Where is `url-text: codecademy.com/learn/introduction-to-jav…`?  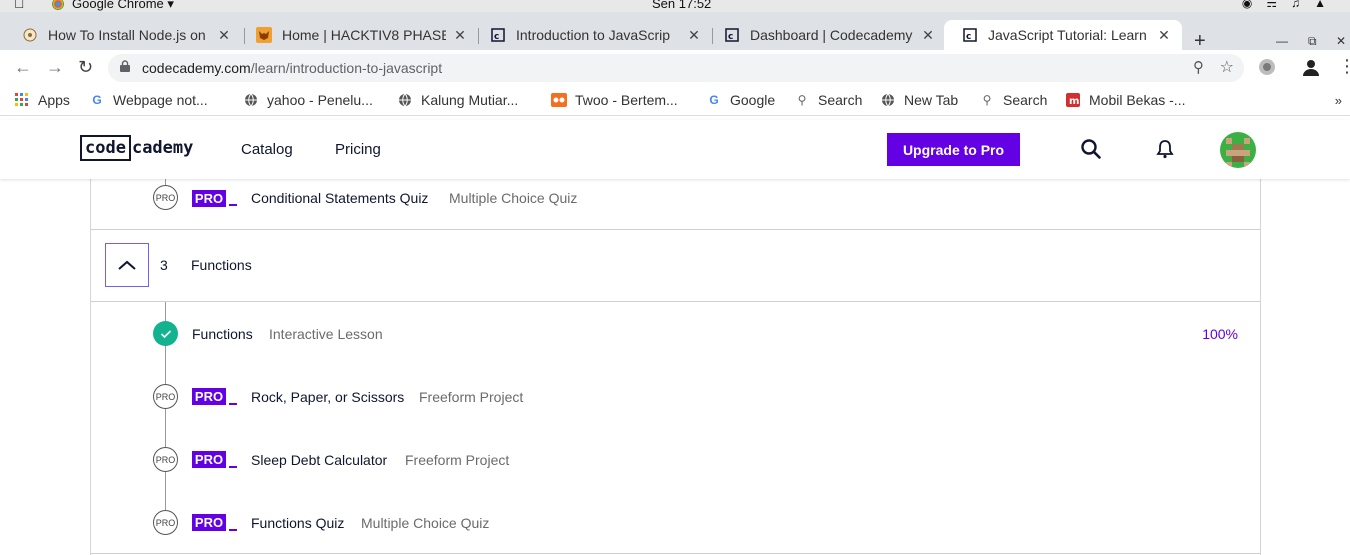
url-text: codecademy.com/learn/introduction-to-jav… is located at coordinates (292, 68).